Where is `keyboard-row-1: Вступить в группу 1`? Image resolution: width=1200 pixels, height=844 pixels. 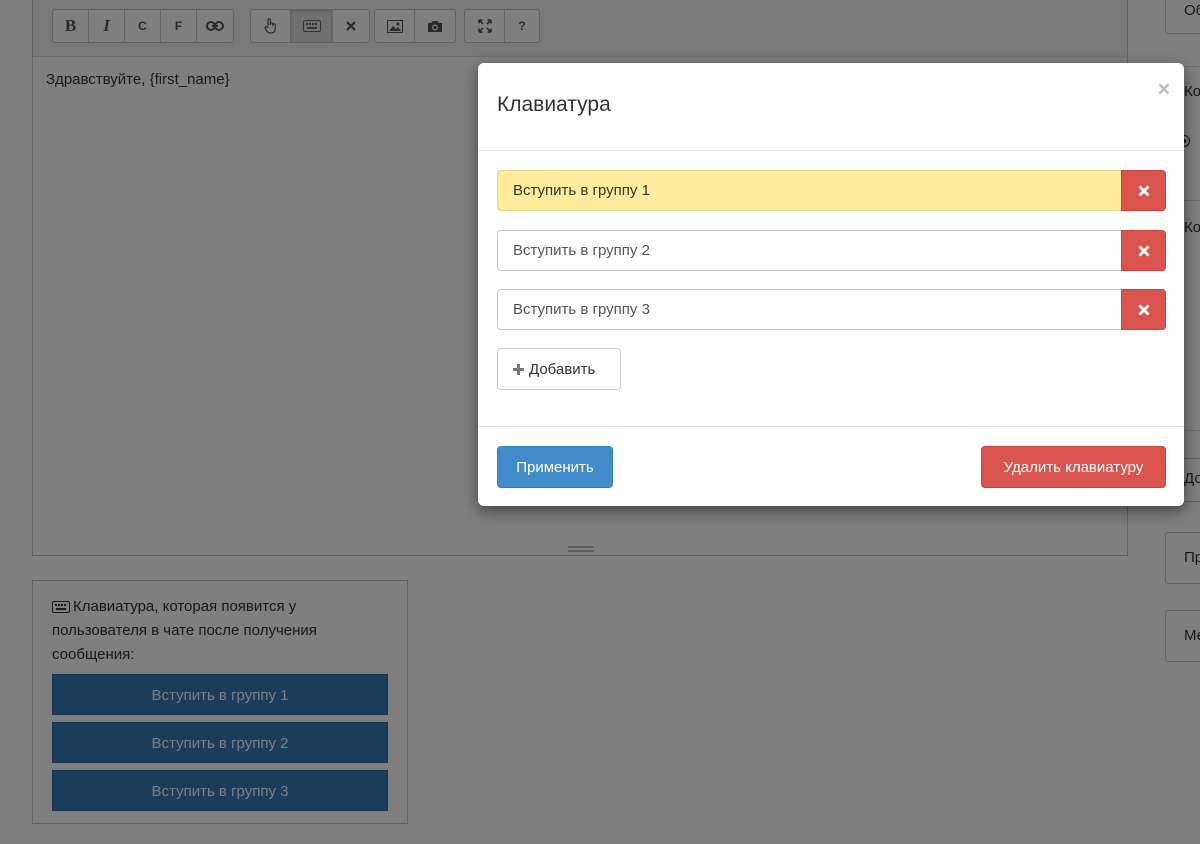
keyboard-row-1: Вступить в группу 1 is located at coordinates (831, 190).